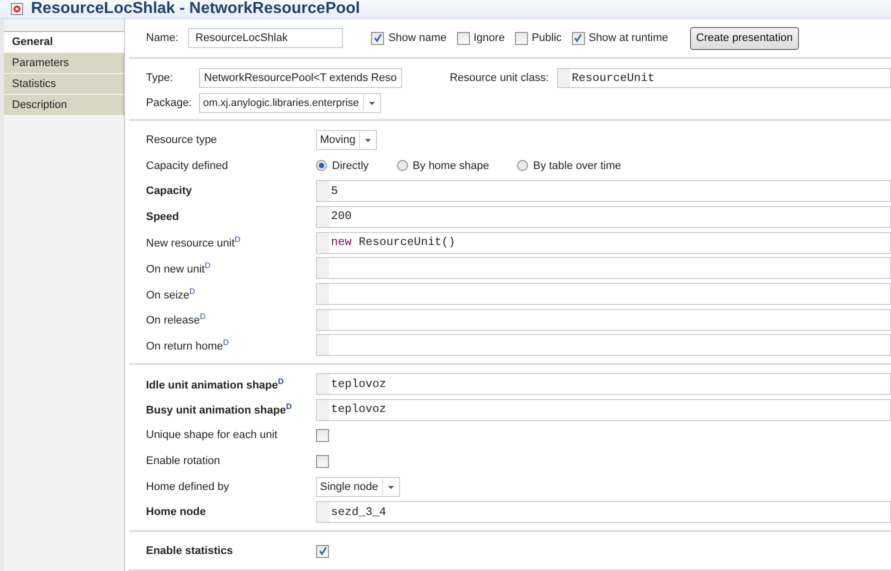 The height and width of the screenshot is (571, 891). Describe the element at coordinates (183, 461) in the screenshot. I see `property-label: Enable rotation` at that location.